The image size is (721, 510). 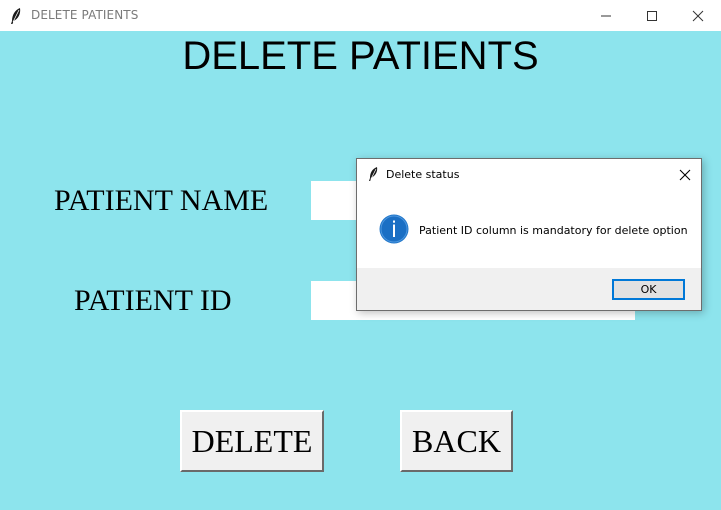 What do you see at coordinates (394, 229) in the screenshot?
I see `info-icon` at bounding box center [394, 229].